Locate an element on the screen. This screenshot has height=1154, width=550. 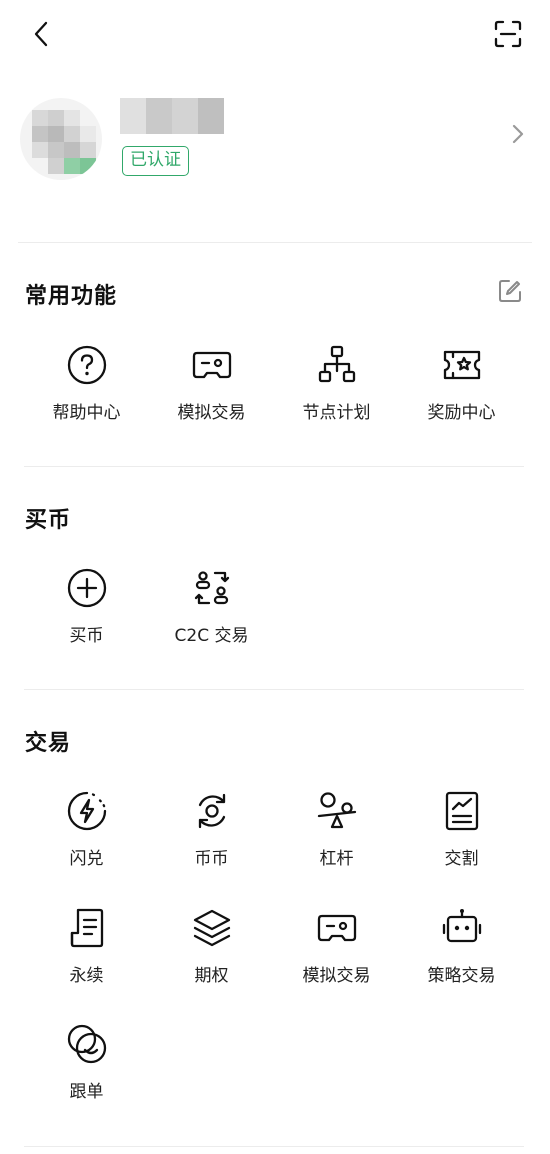
tile-label: 杠杆 is located at coordinates (336, 859).